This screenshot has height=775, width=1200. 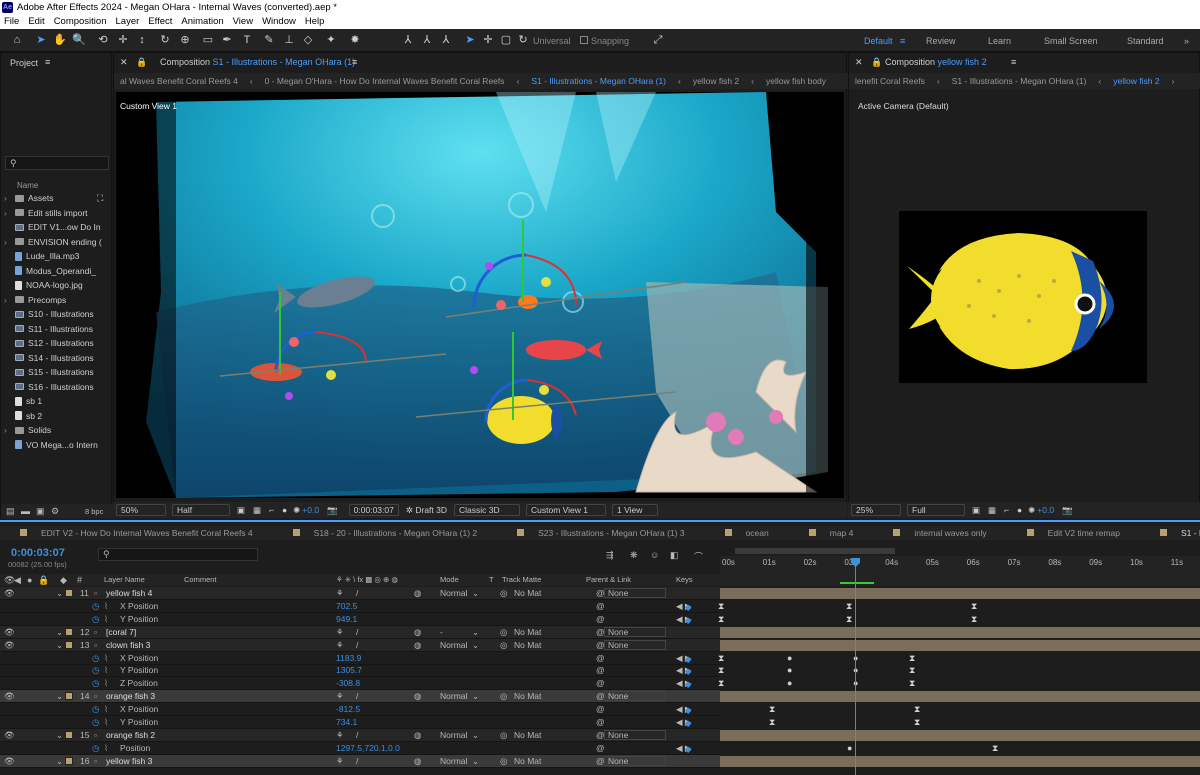 What do you see at coordinates (35, 300) in the screenshot?
I see `project-item: › Precomps` at bounding box center [35, 300].